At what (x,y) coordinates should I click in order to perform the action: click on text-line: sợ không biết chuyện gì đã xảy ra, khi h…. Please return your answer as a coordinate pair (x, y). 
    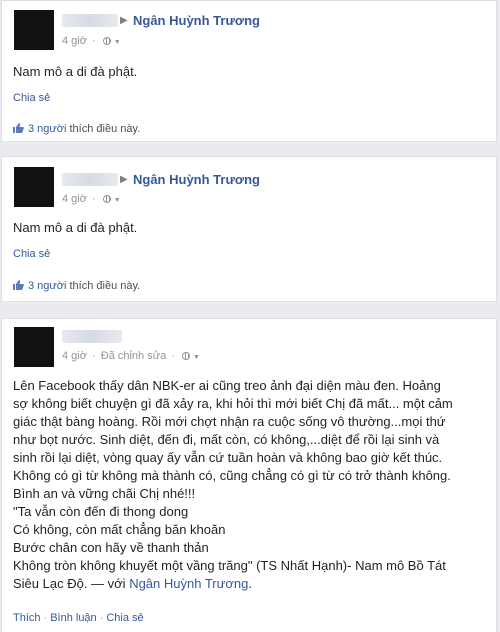
    Looking at the image, I should click on (233, 403).